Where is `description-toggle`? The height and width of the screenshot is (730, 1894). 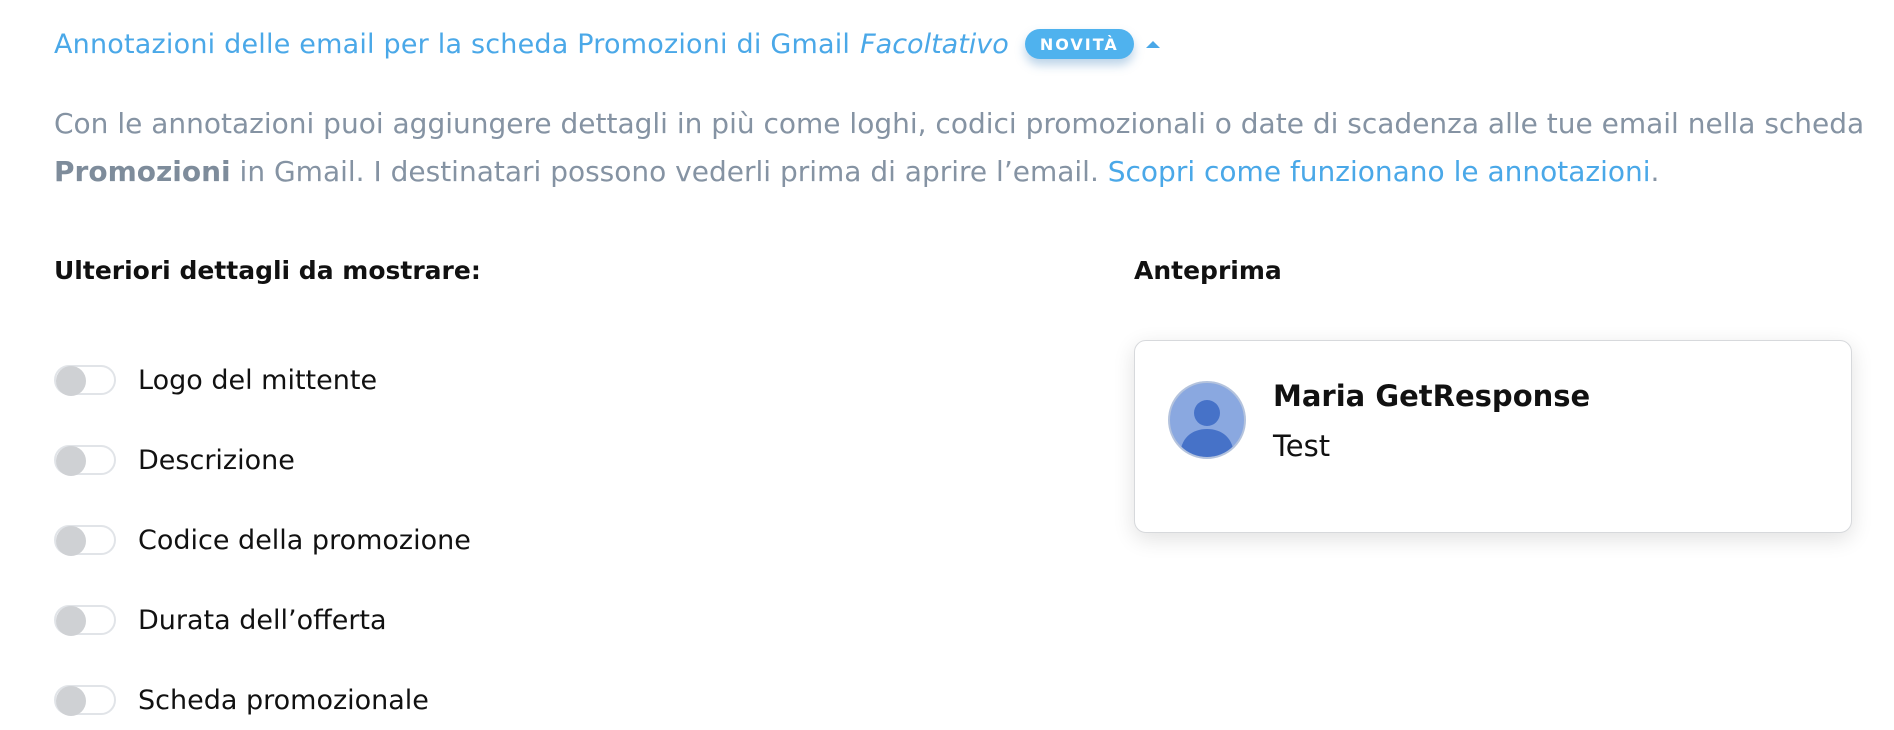
description-toggle is located at coordinates (85, 460).